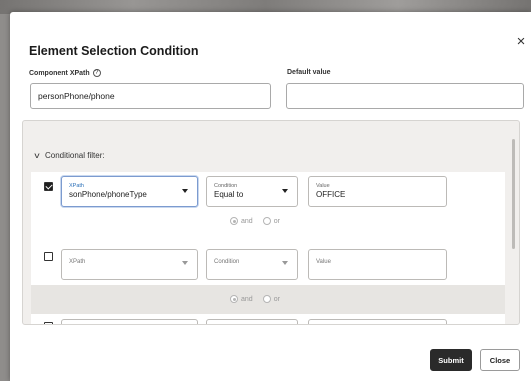 This screenshot has width=531, height=381. I want to click on condition-select: Condition Equal to, so click(252, 191).